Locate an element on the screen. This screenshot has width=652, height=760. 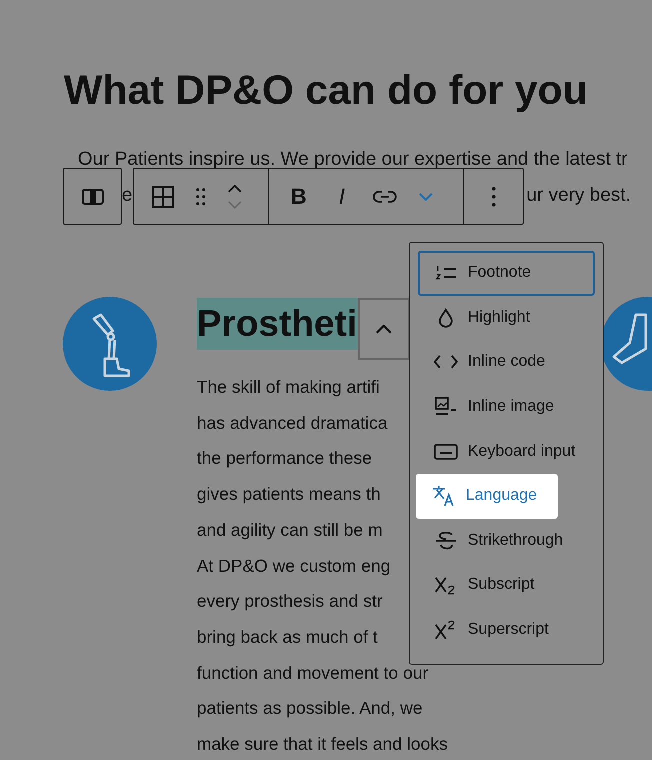
translate-icon is located at coordinates (444, 496).